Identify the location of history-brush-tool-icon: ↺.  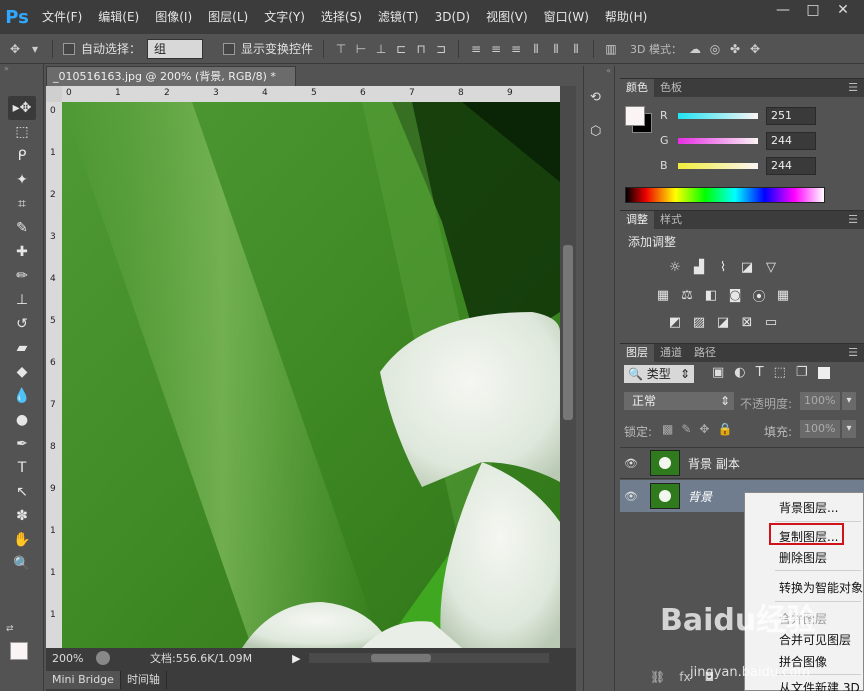
(22, 324).